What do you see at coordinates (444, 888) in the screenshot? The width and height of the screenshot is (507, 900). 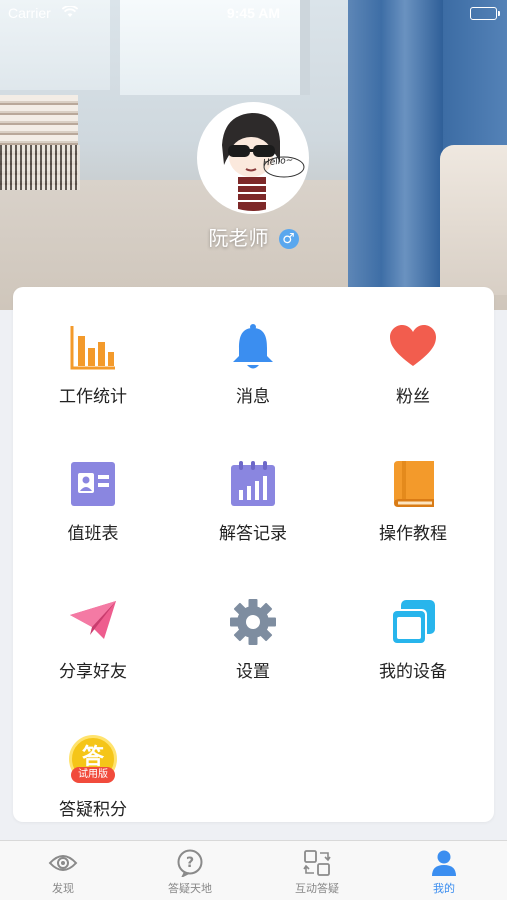 I see `tab-label: 我的` at bounding box center [444, 888].